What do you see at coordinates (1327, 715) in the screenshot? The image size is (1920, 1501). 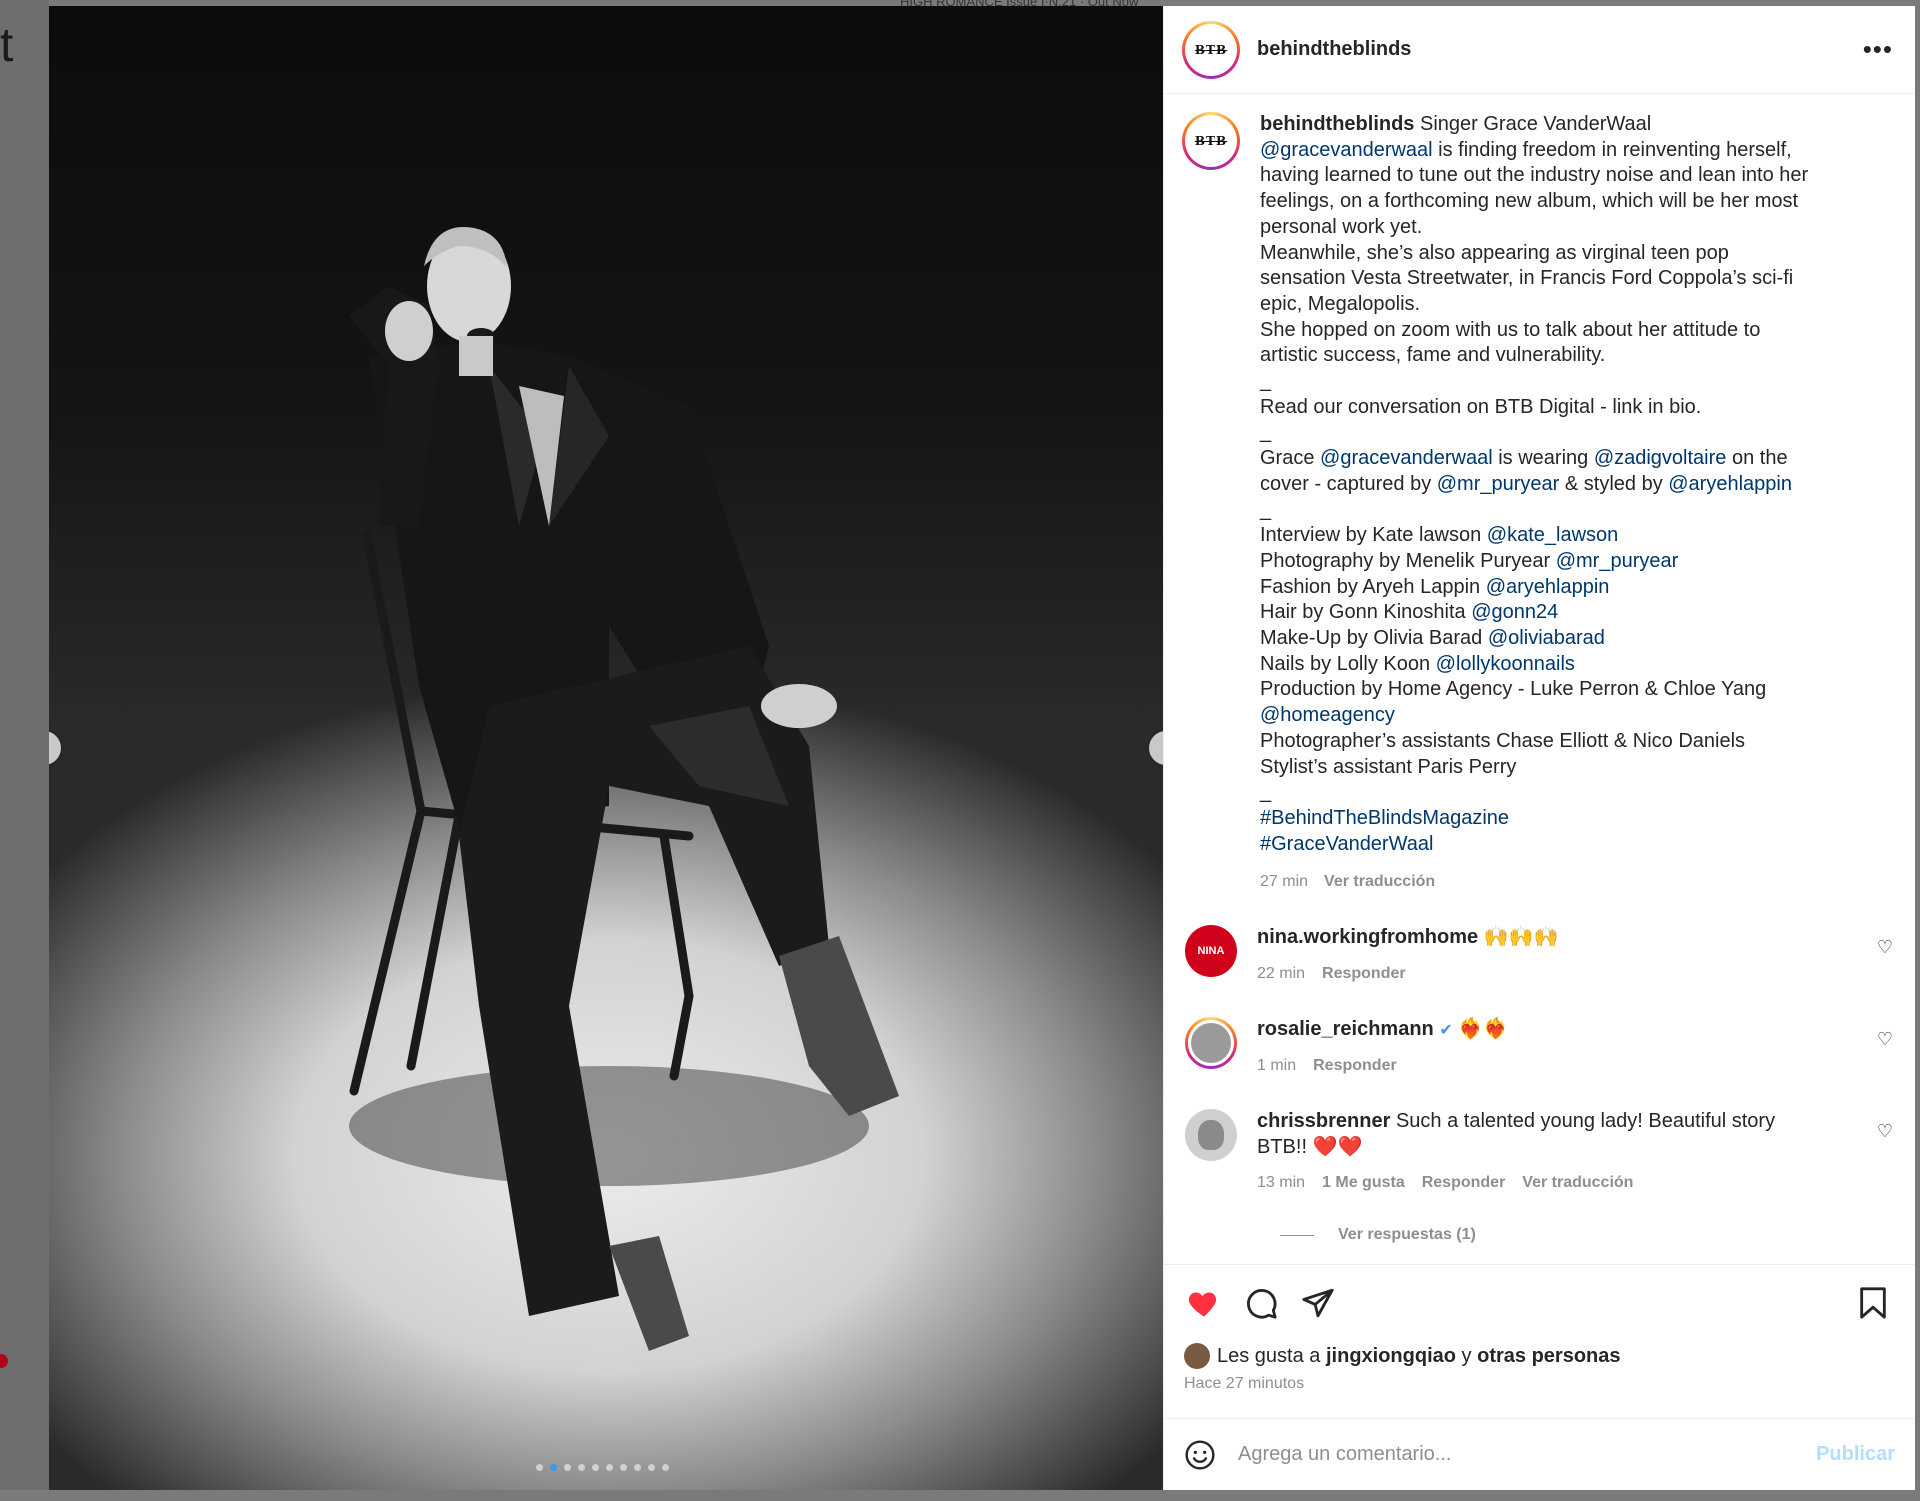 I see `mention-link: @homeagency` at bounding box center [1327, 715].